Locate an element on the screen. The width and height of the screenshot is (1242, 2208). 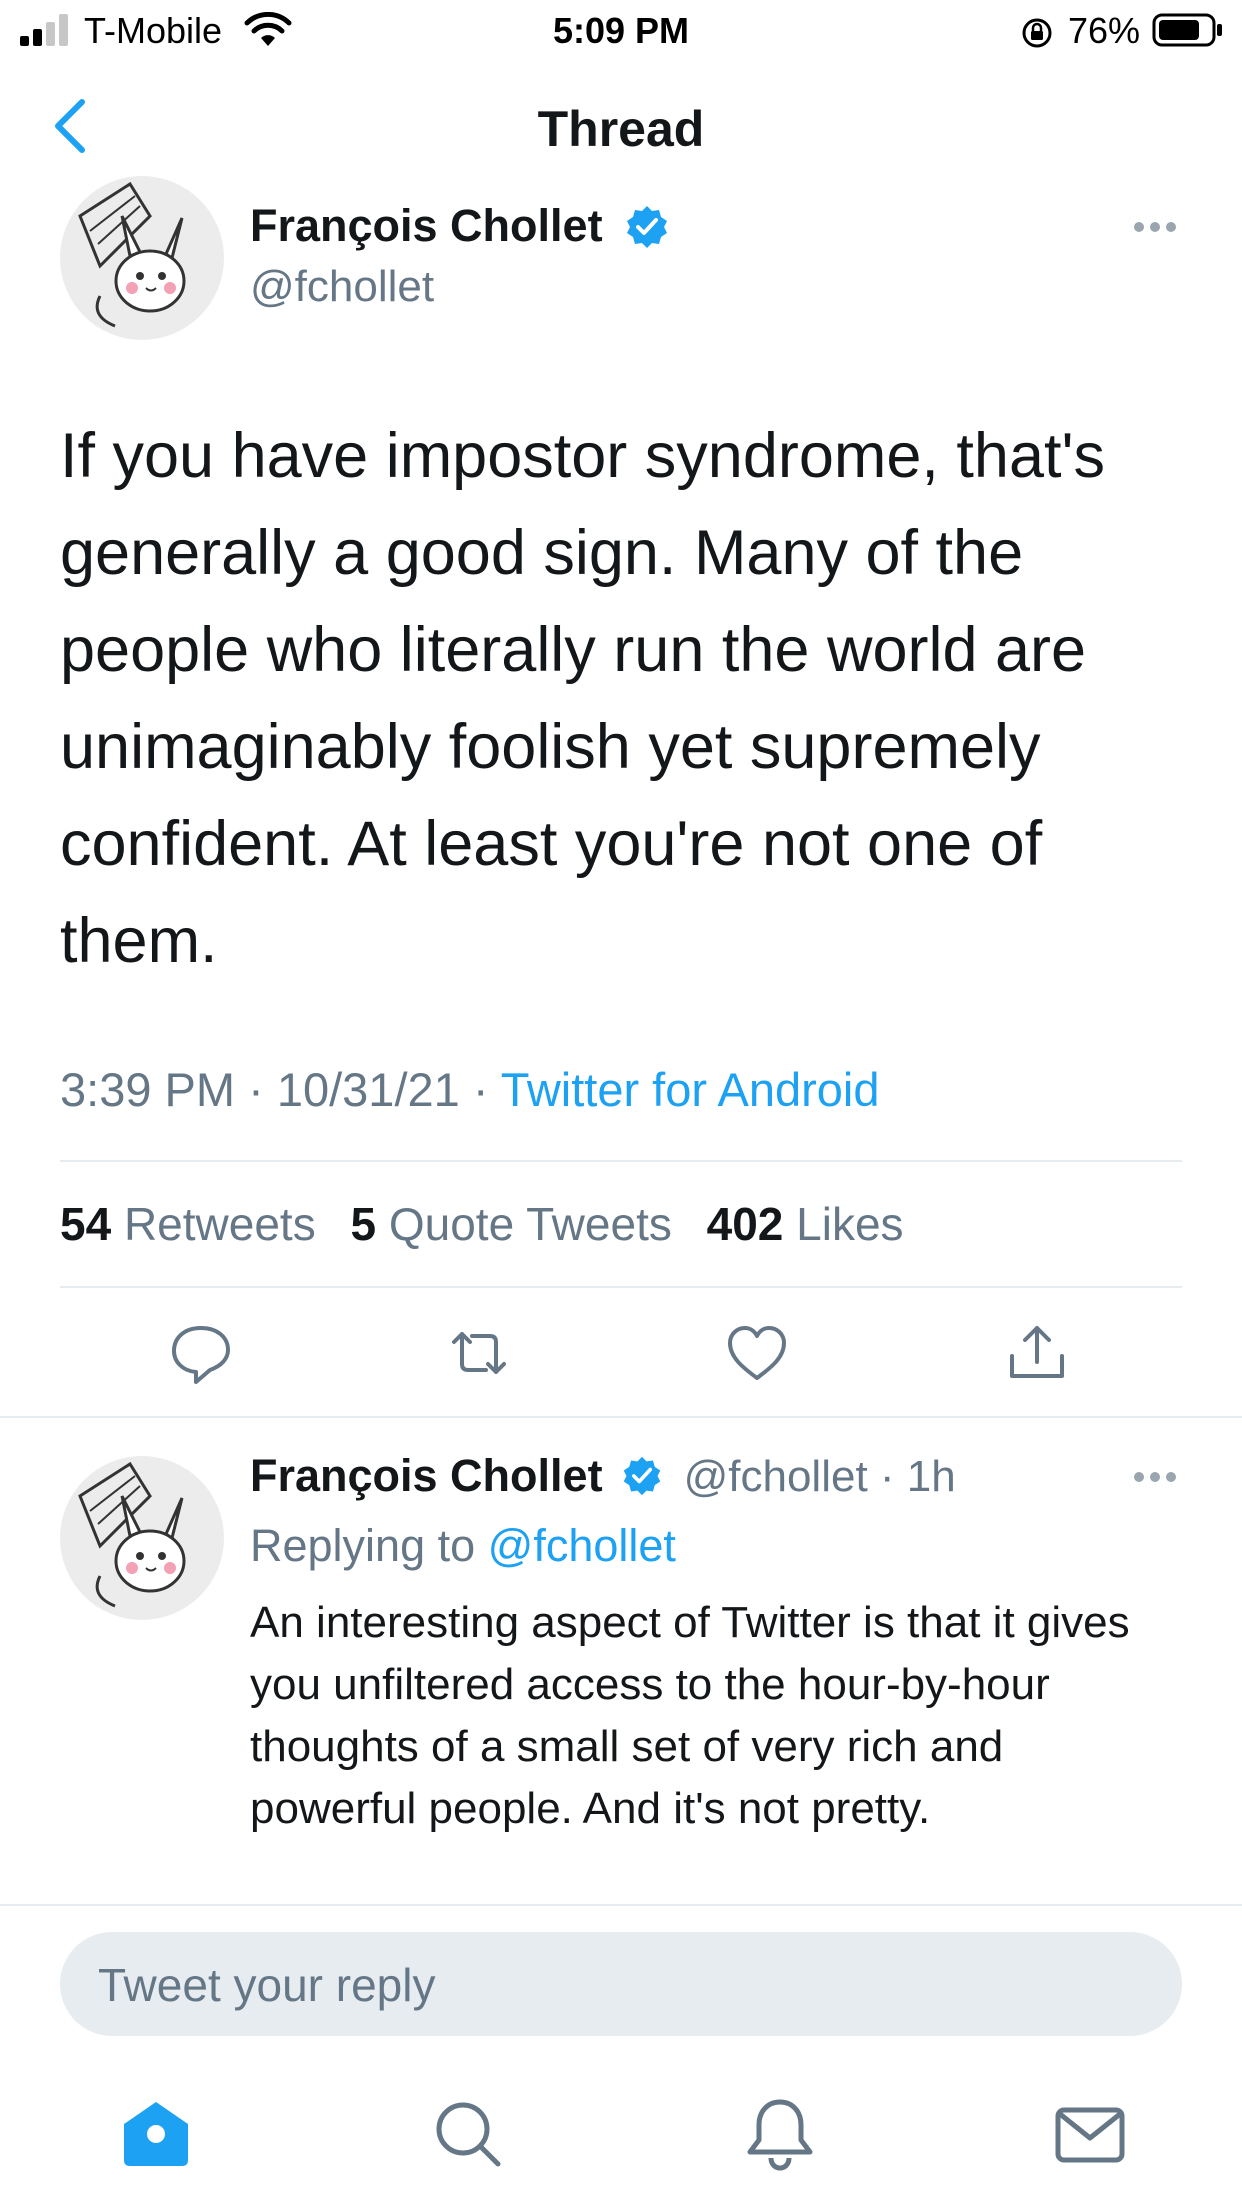
reply-icon is located at coordinates (201, 1353).